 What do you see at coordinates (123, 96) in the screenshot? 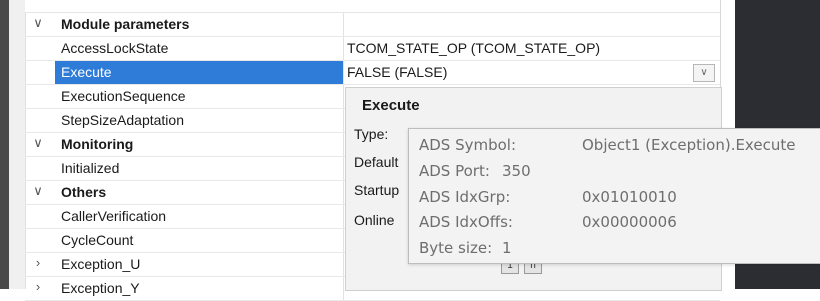
I see `property-name: ExecutionSequence` at bounding box center [123, 96].